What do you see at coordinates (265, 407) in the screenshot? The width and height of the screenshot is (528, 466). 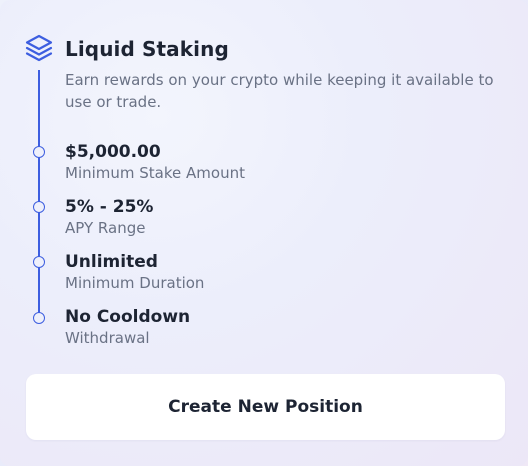 I see `create-new-position-button: Create New Position` at bounding box center [265, 407].